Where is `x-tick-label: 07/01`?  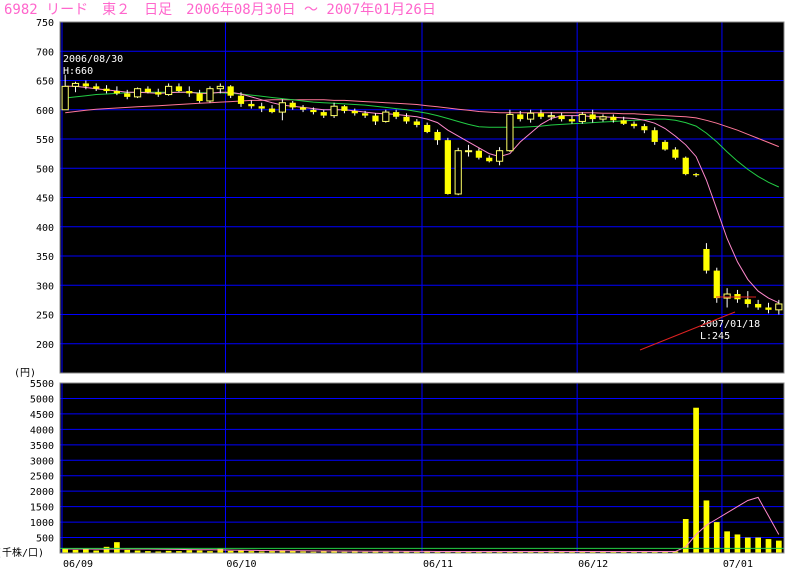 x-tick-label: 07/01 is located at coordinates (738, 564).